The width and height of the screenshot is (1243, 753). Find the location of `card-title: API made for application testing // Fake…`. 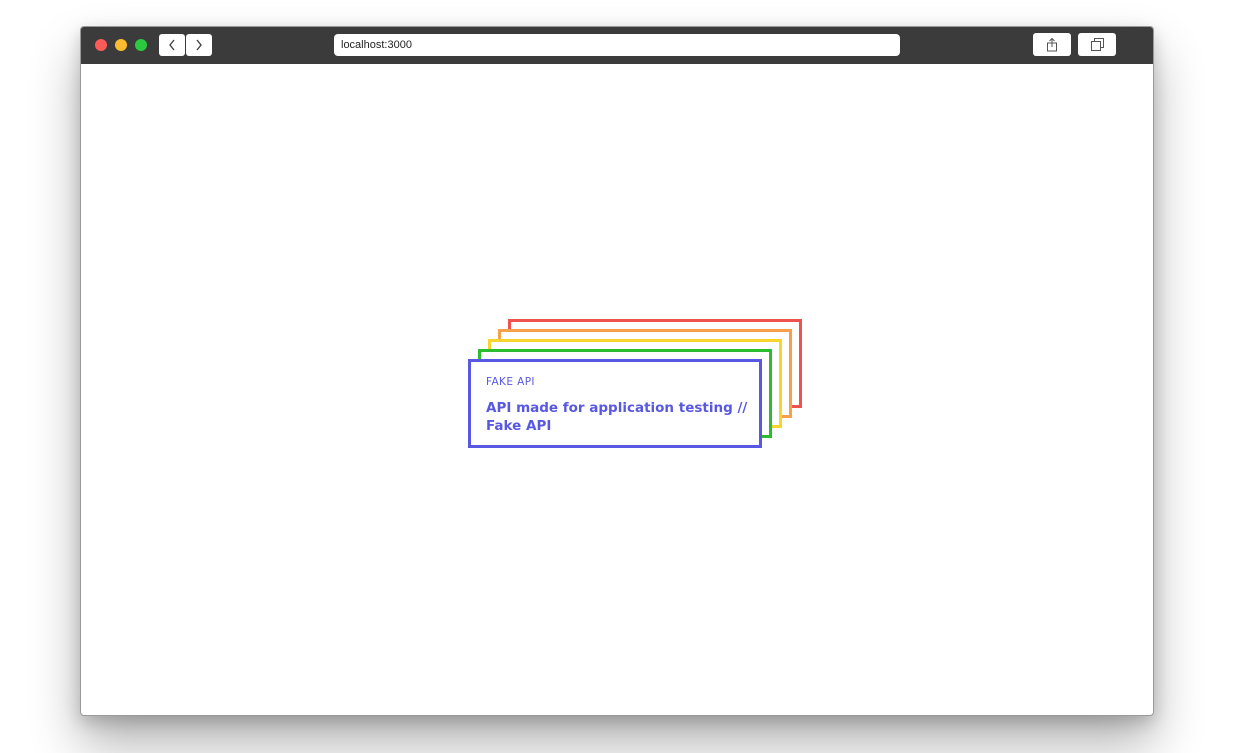

card-title: API made for application testing // Fake… is located at coordinates (617, 417).